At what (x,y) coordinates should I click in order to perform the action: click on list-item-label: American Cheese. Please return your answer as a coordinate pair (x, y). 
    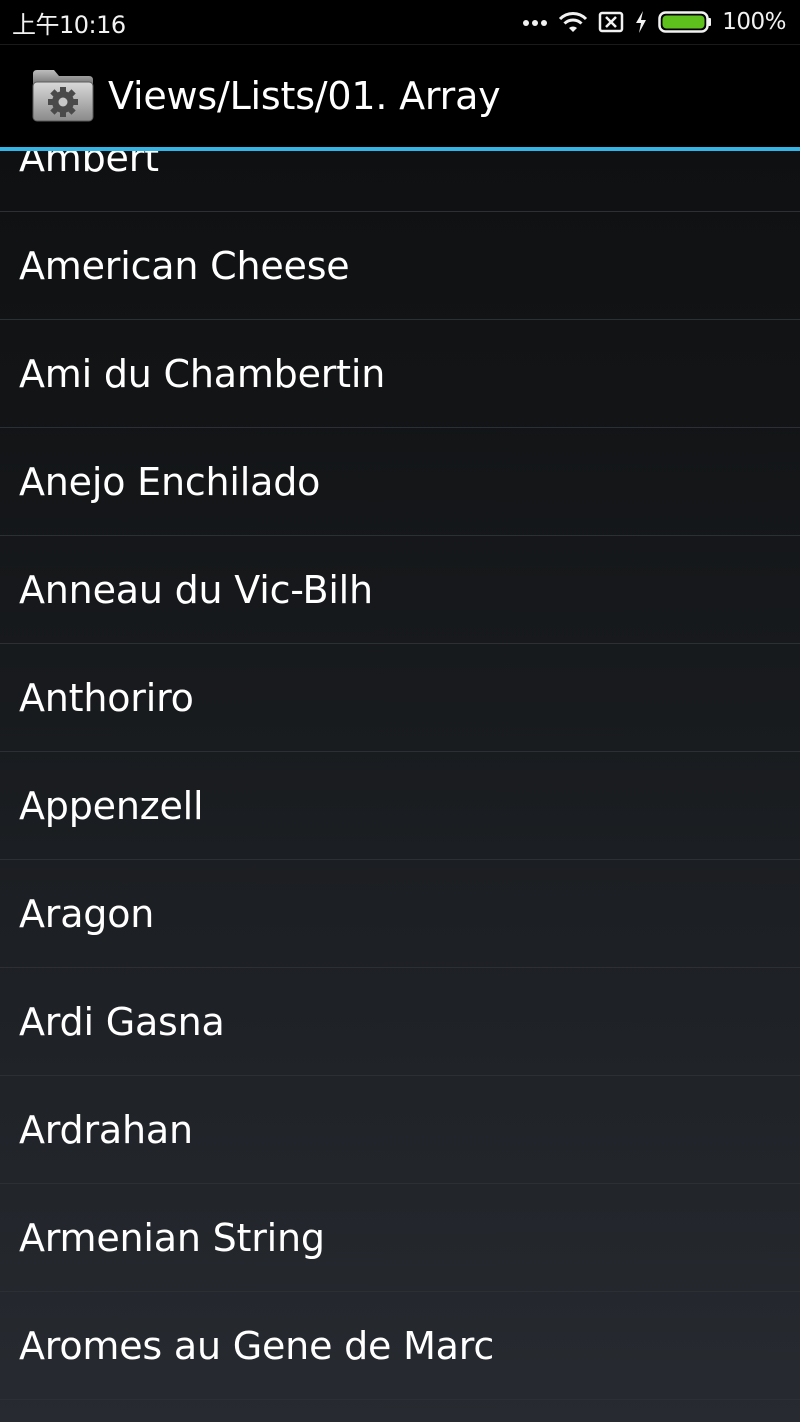
    Looking at the image, I should click on (184, 265).